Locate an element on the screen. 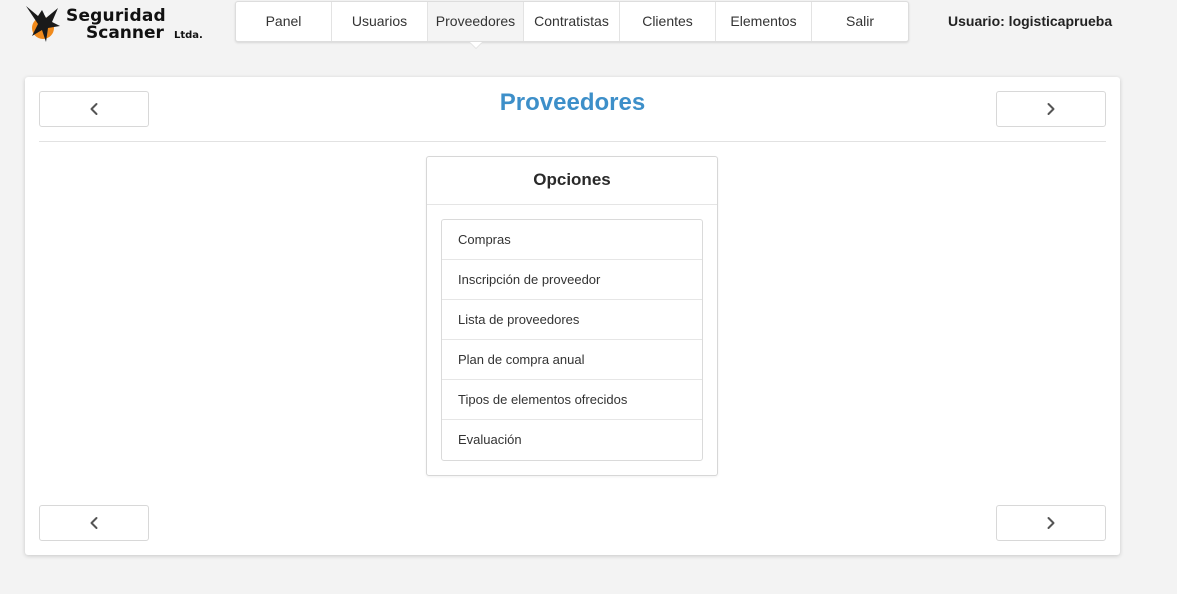 The image size is (1177, 594). brand-suffix: Ltda. is located at coordinates (188, 35).